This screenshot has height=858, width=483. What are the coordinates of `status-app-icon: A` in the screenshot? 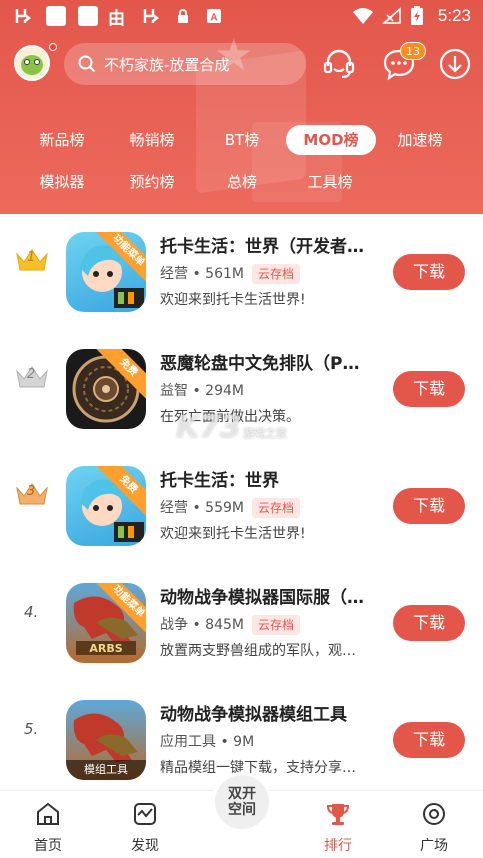 It's located at (214, 16).